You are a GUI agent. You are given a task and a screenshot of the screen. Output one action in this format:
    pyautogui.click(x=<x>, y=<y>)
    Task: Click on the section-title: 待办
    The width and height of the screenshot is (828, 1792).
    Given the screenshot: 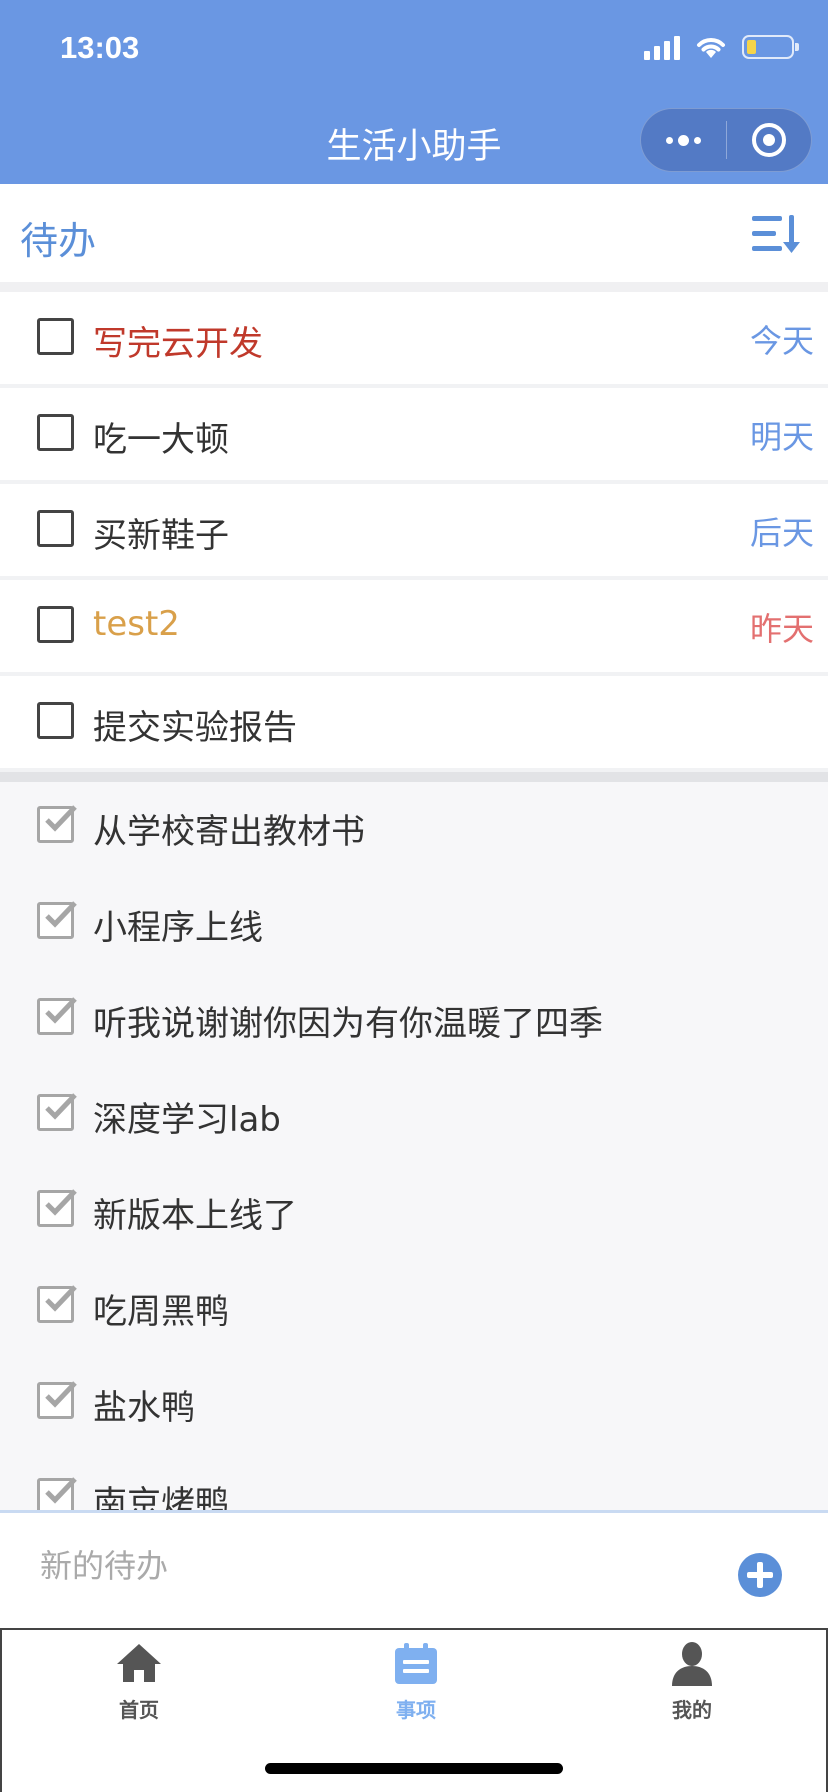 What is the action you would take?
    pyautogui.click(x=58, y=241)
    